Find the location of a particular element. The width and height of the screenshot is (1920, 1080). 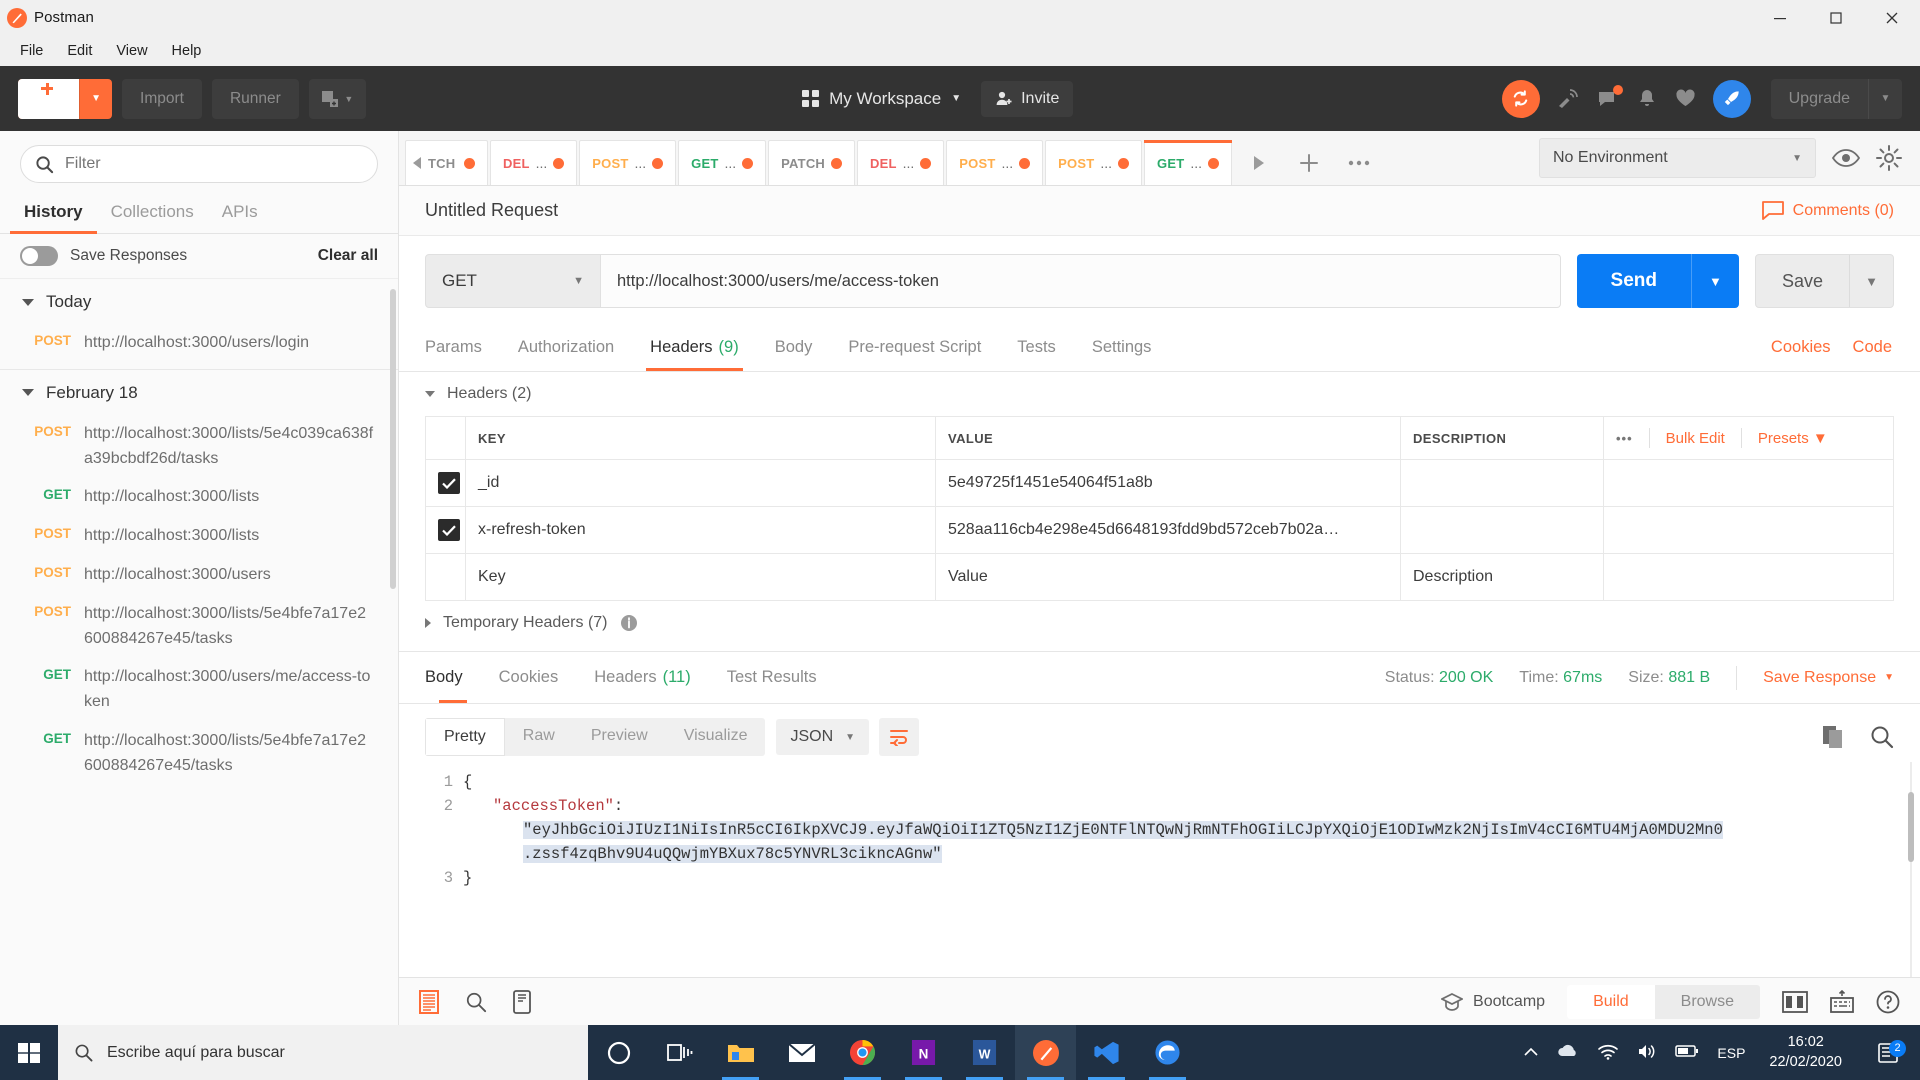

new-button: New ▼ is located at coordinates (65, 98).